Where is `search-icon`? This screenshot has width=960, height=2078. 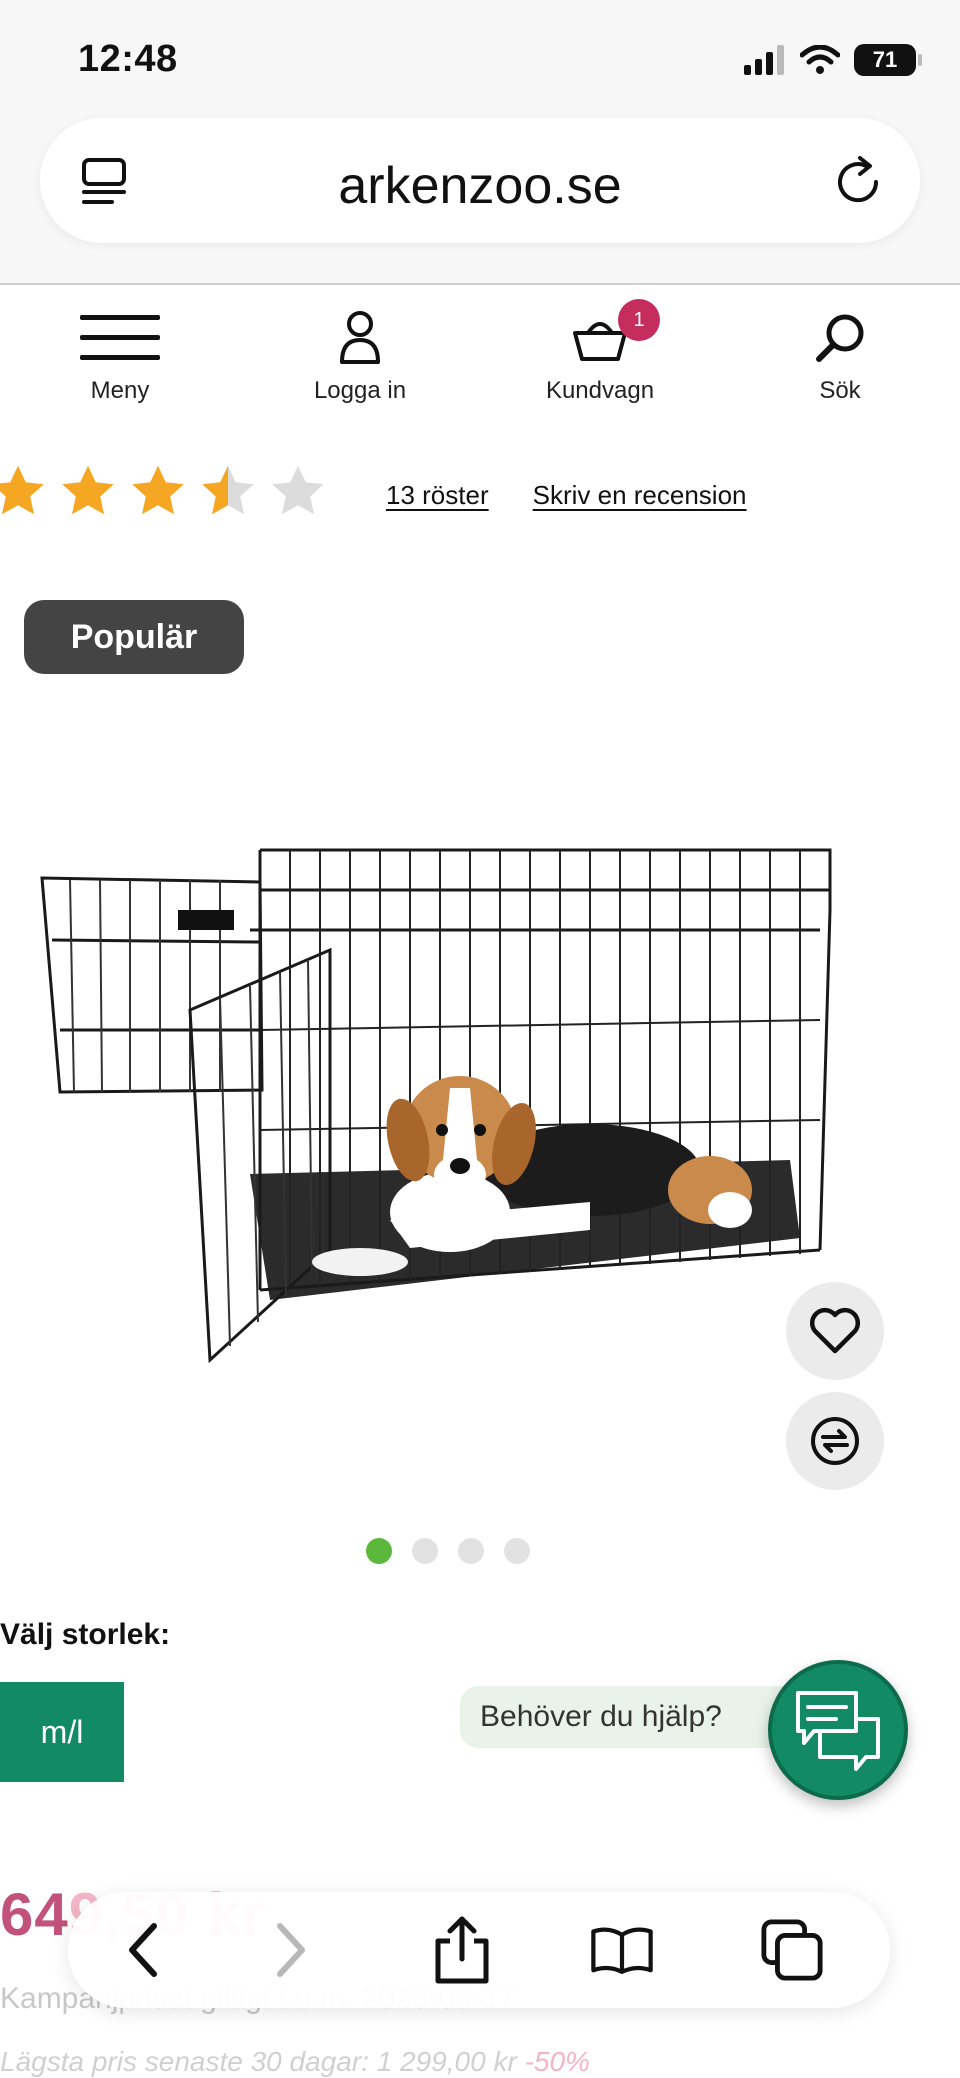 search-icon is located at coordinates (840, 338).